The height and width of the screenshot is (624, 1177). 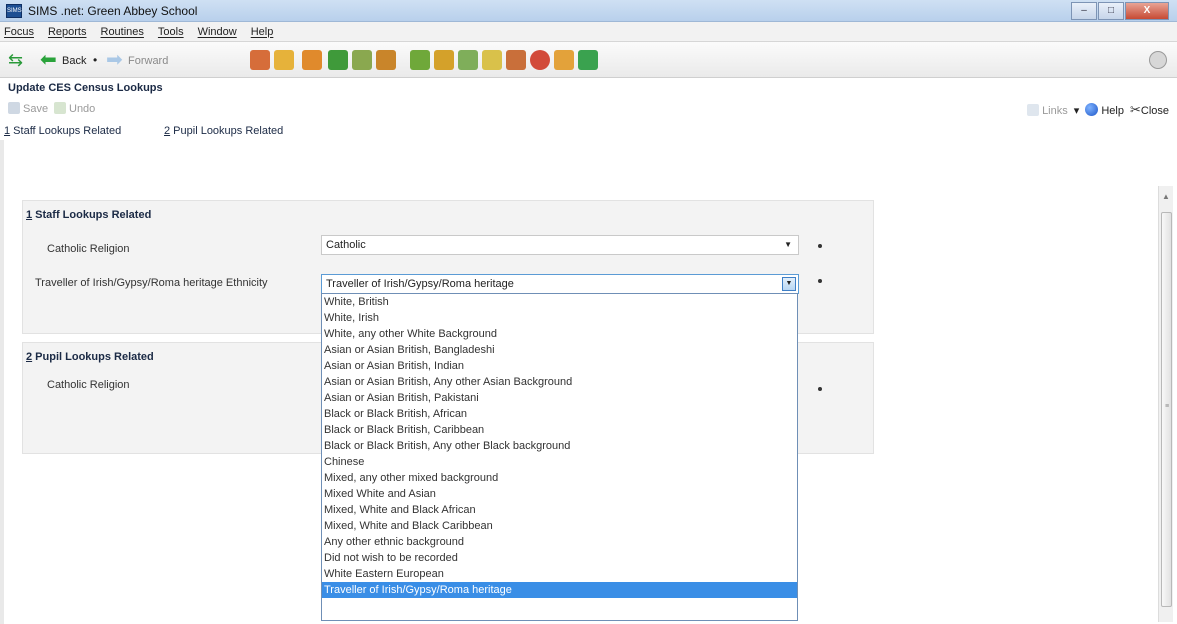 I want to click on back-arrow-icon: ⬅, so click(x=48, y=60).